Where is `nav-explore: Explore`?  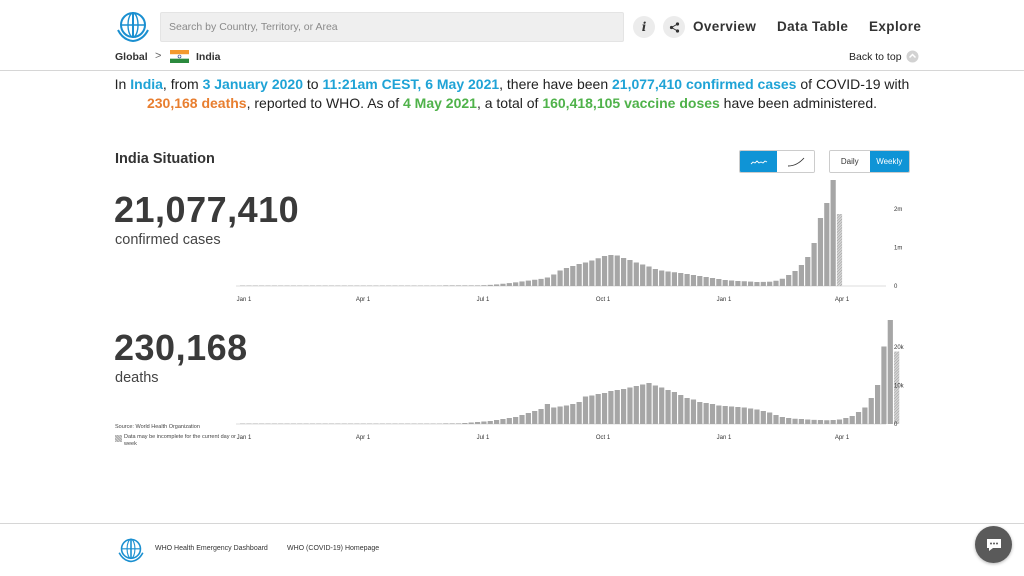
nav-explore: Explore is located at coordinates (895, 26).